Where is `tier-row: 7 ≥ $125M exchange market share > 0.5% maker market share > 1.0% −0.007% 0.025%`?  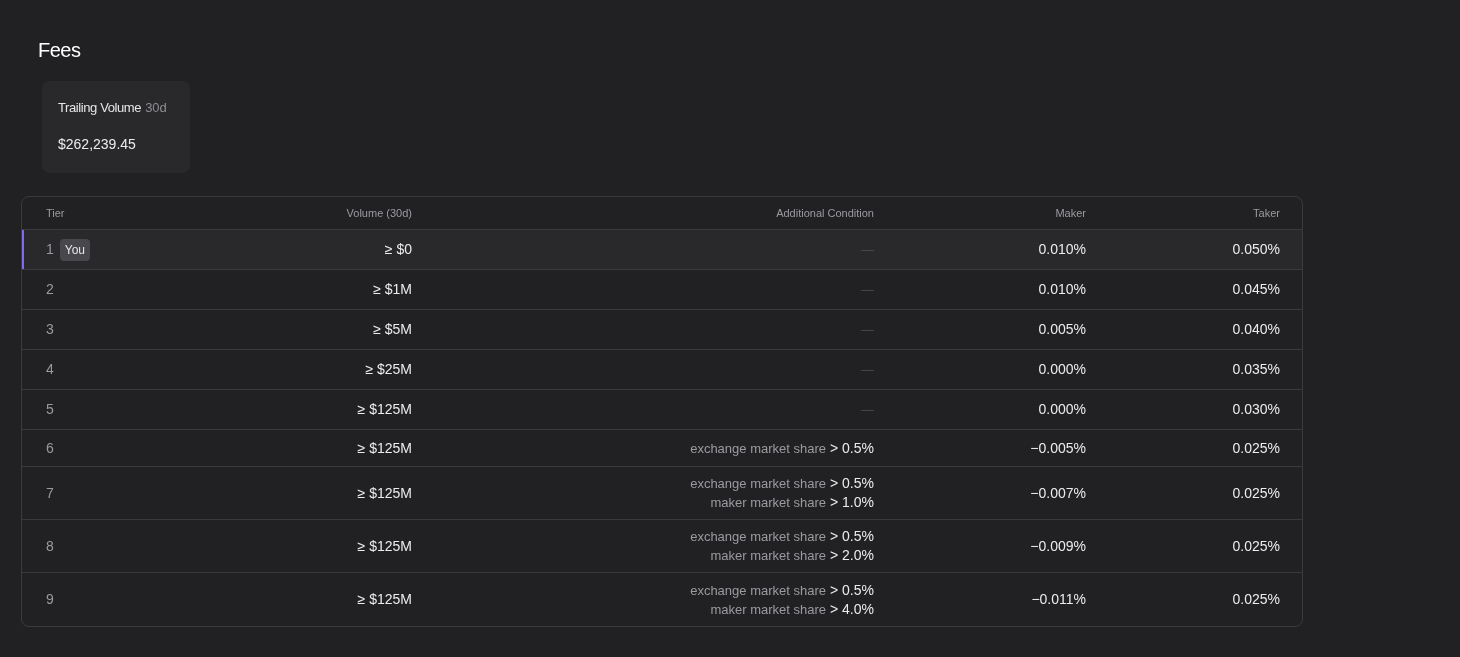
tier-row: 7 ≥ $125M exchange market share > 0.5% maker market share > 1.0% −0.007% 0.025% is located at coordinates (662, 493).